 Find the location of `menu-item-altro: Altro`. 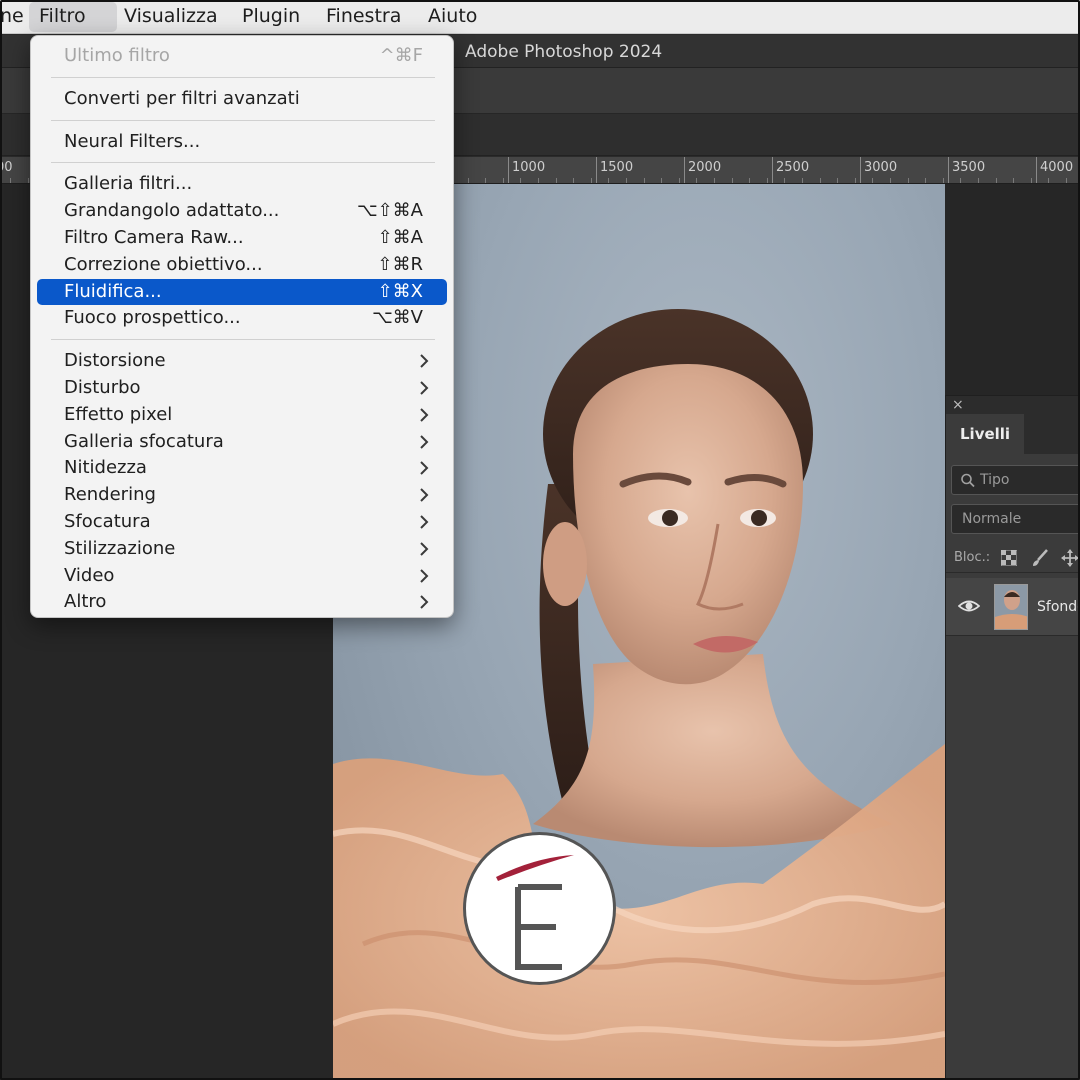

menu-item-altro: Altro is located at coordinates (242, 602).